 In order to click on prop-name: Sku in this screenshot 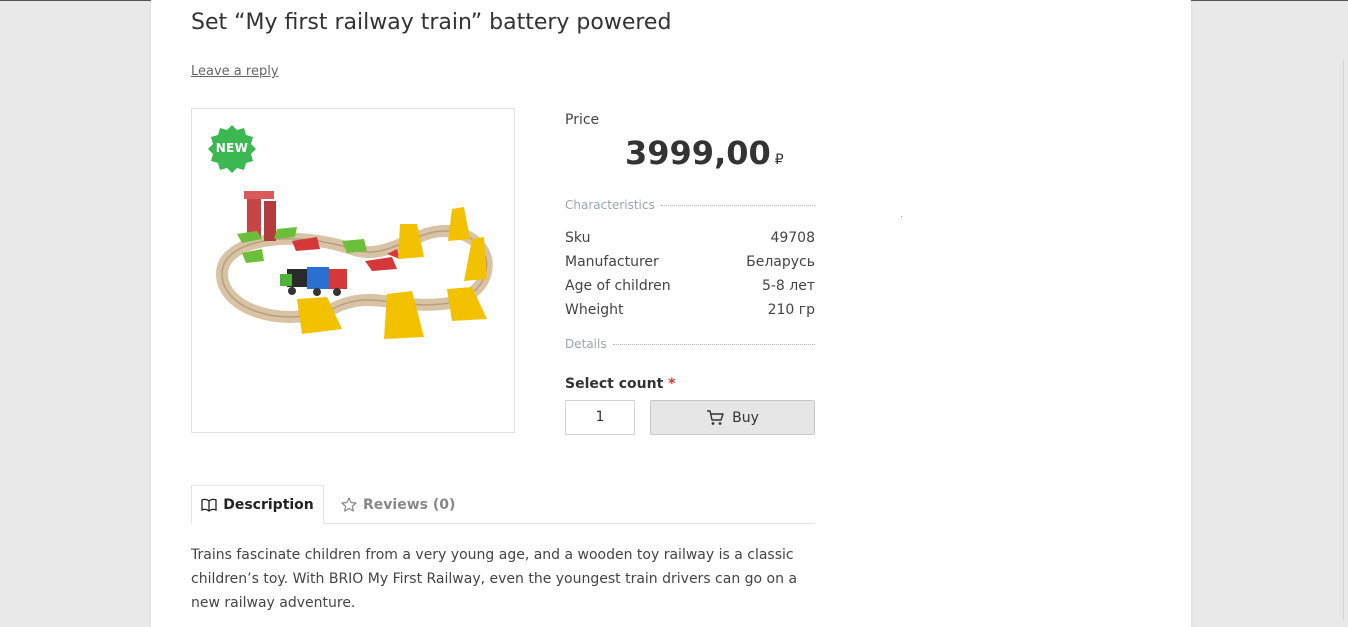, I will do `click(578, 238)`.